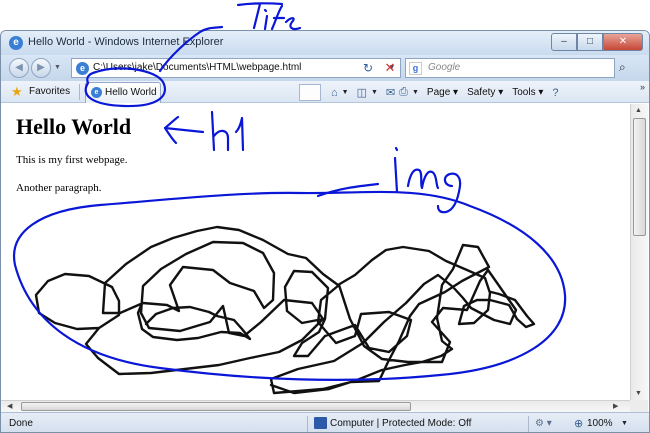 The width and height of the screenshot is (650, 433). I want to click on zoom-icon: ⊕, so click(578, 423).